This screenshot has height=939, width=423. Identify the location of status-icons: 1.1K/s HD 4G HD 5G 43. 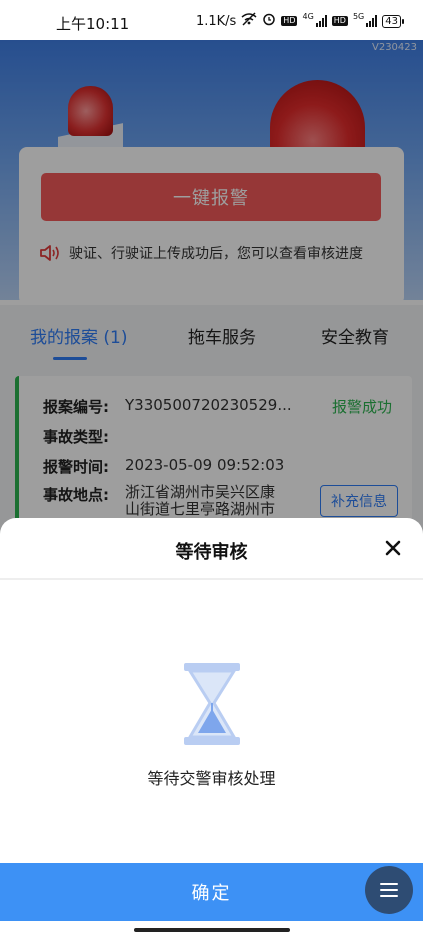
(299, 20).